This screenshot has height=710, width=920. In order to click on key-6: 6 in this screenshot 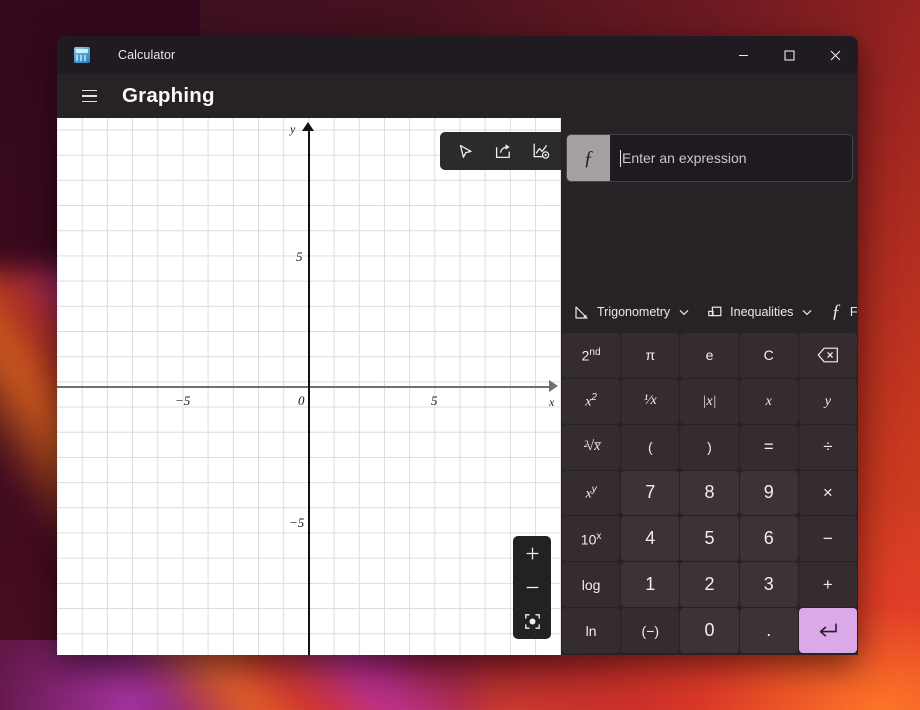, I will do `click(768, 539)`.